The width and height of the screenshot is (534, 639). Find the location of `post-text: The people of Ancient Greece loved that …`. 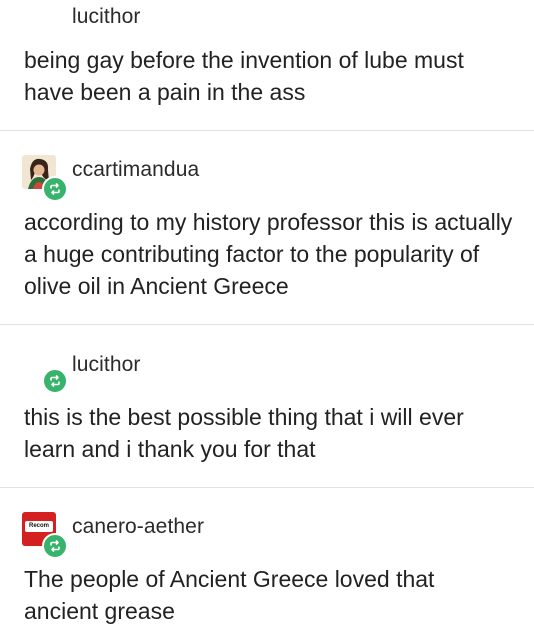

post-text: The people of Ancient Greece loved that … is located at coordinates (229, 595).